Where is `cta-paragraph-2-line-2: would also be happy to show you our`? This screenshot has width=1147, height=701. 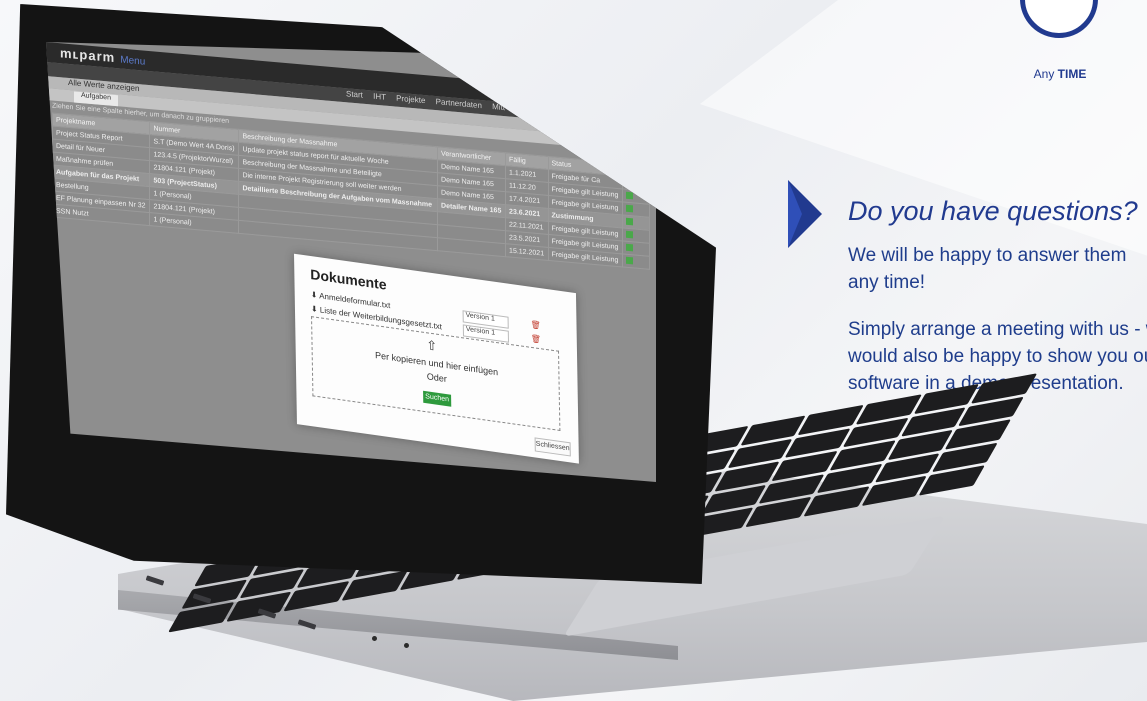
cta-paragraph-2-line-2: would also be happy to show you our is located at coordinates (997, 356).